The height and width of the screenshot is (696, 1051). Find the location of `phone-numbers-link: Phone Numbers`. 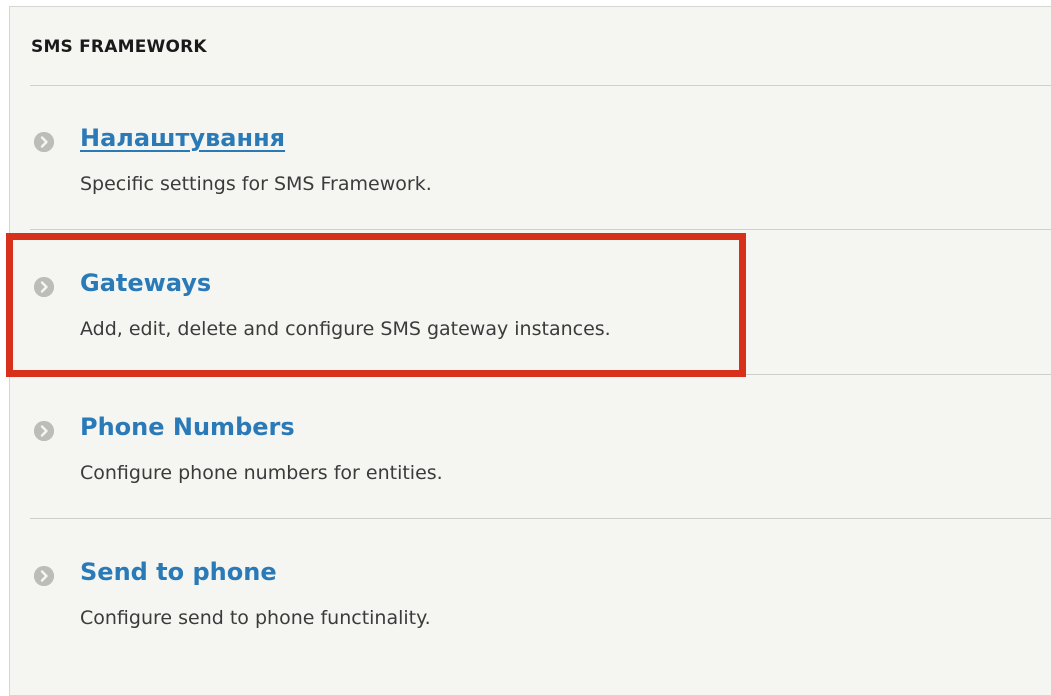

phone-numbers-link: Phone Numbers is located at coordinates (187, 427).